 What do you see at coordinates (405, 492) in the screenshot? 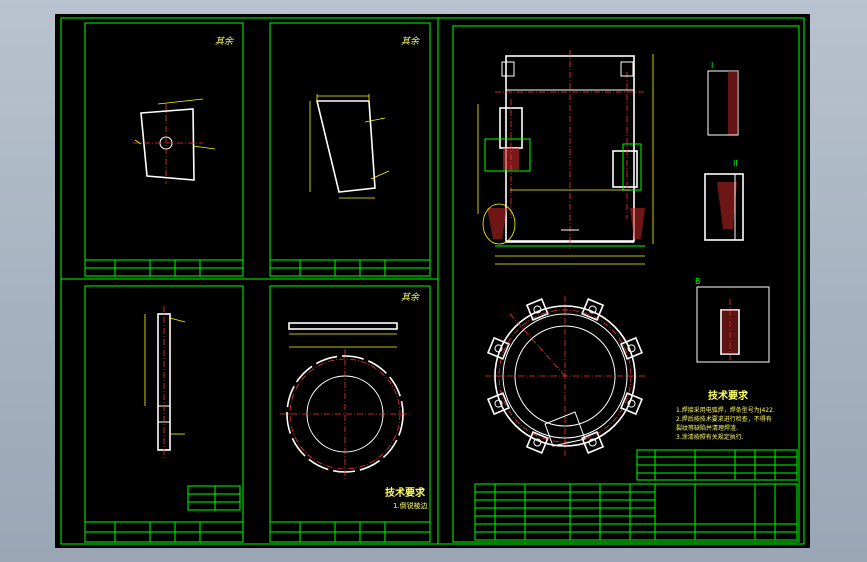
I see `tech-title-small: 技术要求` at bounding box center [405, 492].